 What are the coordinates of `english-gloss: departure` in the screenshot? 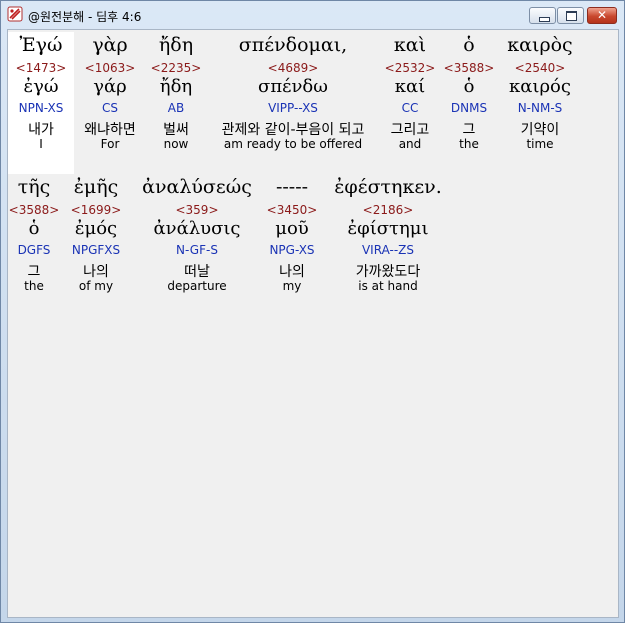 It's located at (197, 286).